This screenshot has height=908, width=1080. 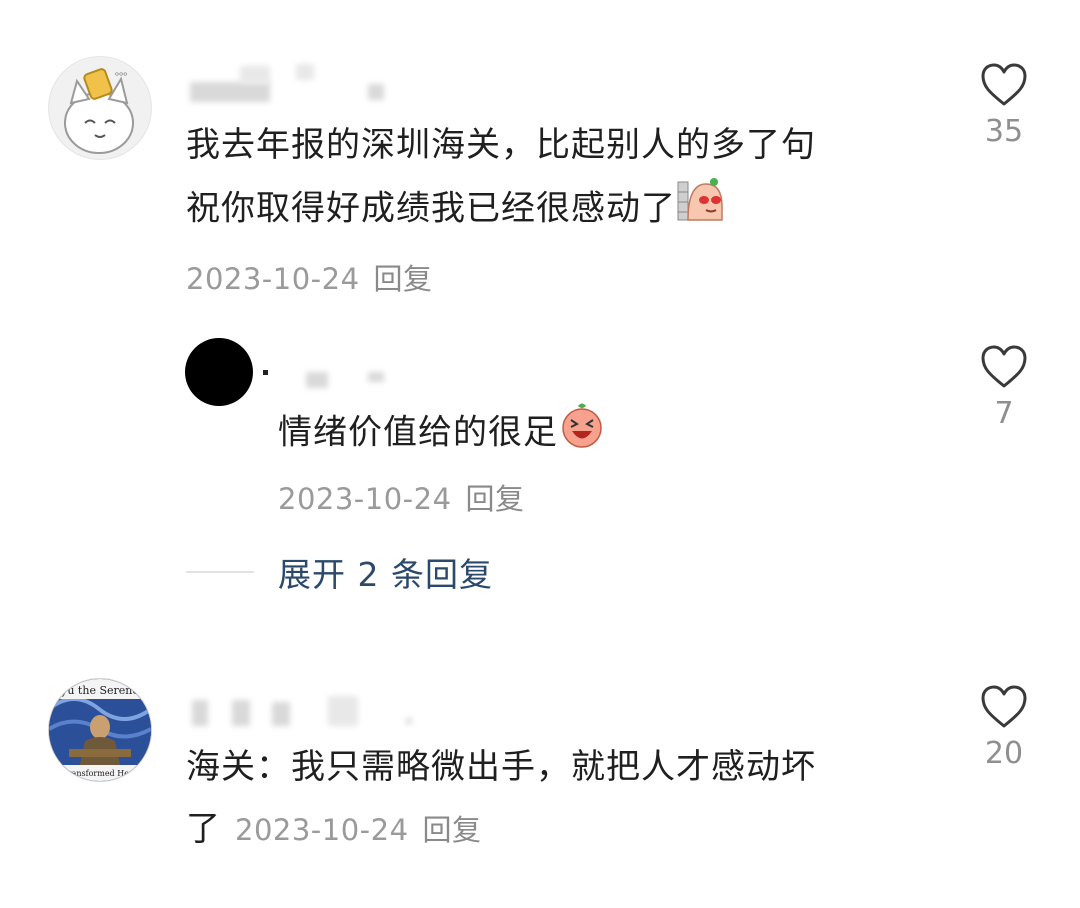 What do you see at coordinates (1004, 131) in the screenshot?
I see `like-count: 35` at bounding box center [1004, 131].